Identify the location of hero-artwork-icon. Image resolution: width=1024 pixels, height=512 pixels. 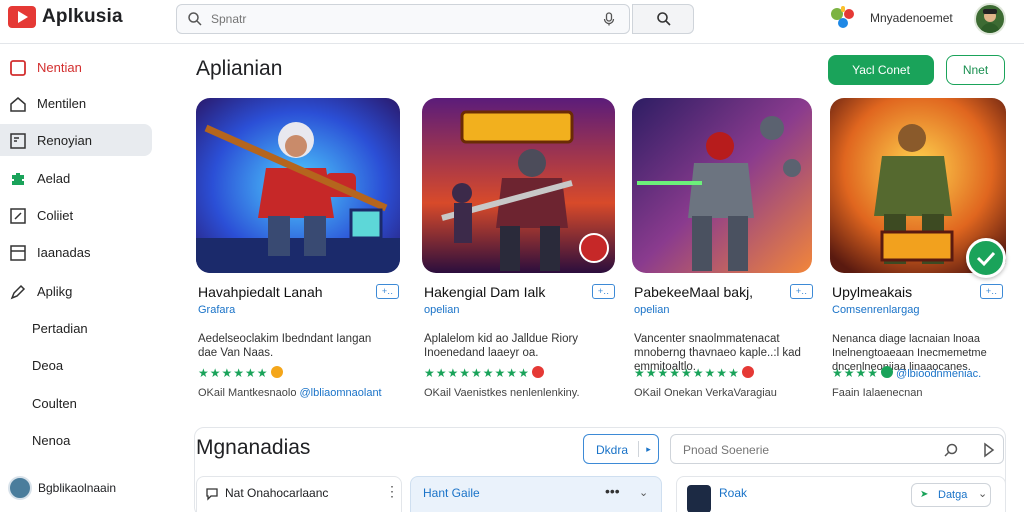
(298, 185).